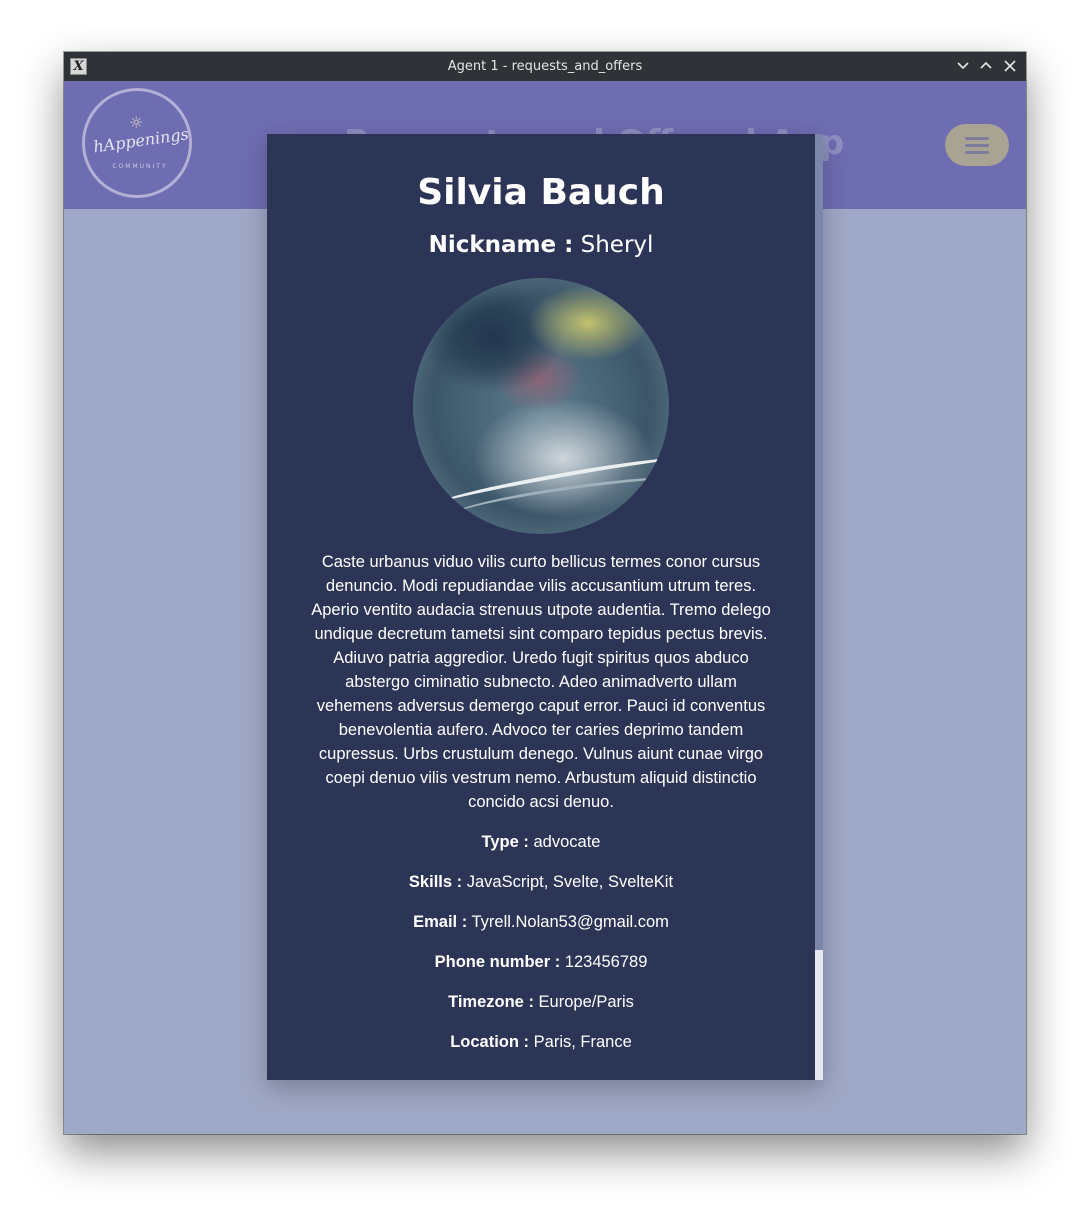 This screenshot has height=1210, width=1090. Describe the element at coordinates (963, 66) in the screenshot. I see `chevron-down-icon` at that location.